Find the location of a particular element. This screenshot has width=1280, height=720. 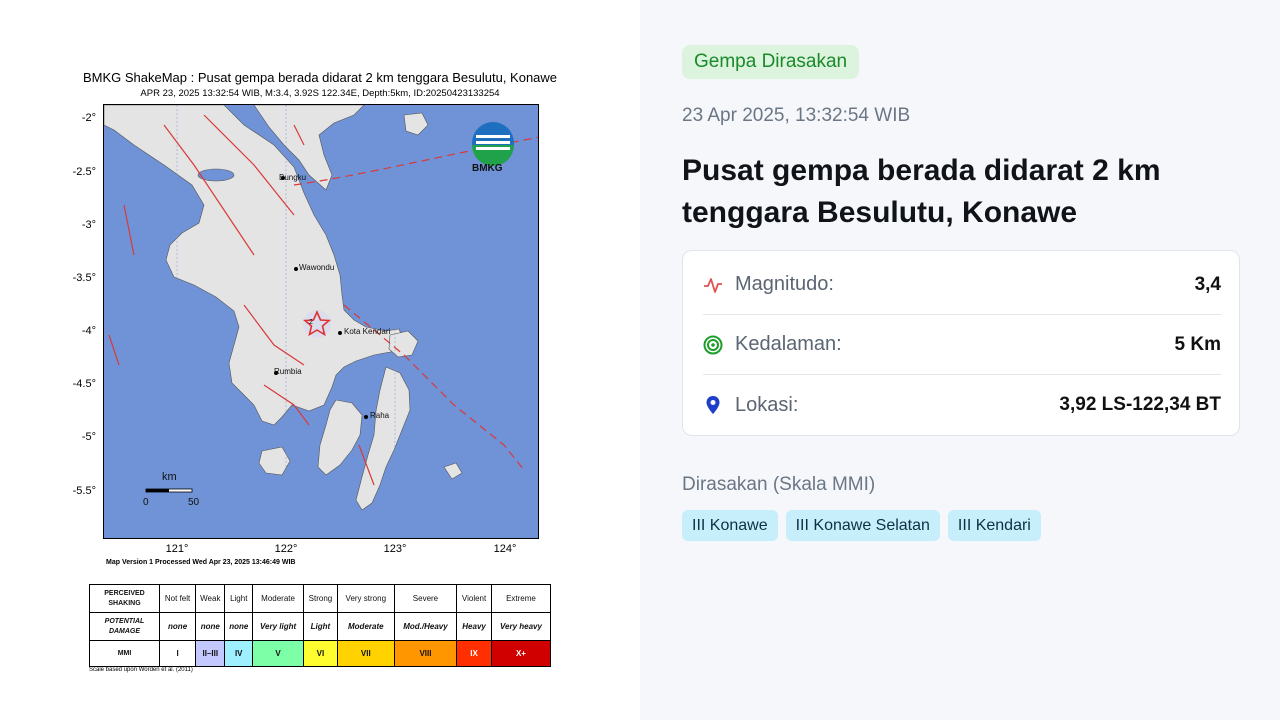

place-label: Kota Kendari is located at coordinates (367, 331).